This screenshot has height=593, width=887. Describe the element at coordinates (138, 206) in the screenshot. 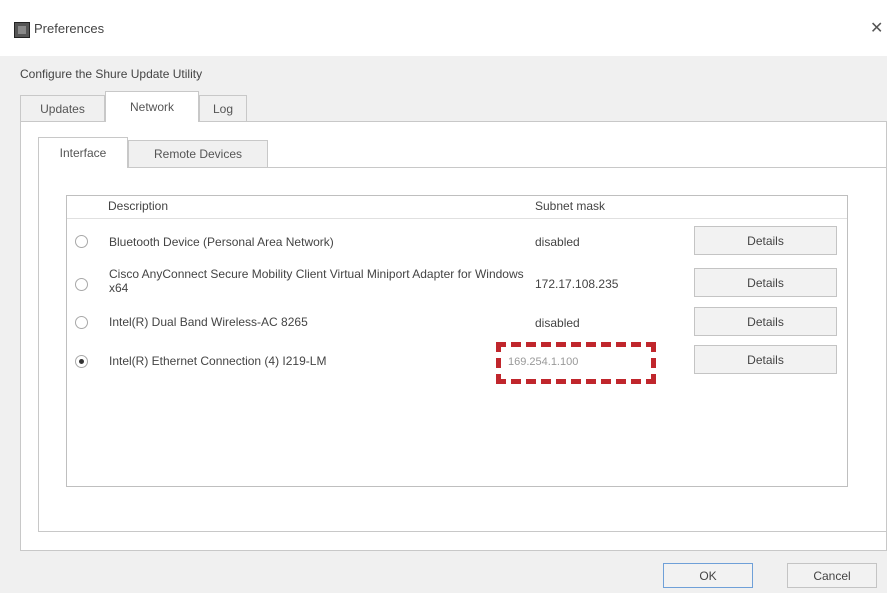

I see `column-header-description: Description` at that location.